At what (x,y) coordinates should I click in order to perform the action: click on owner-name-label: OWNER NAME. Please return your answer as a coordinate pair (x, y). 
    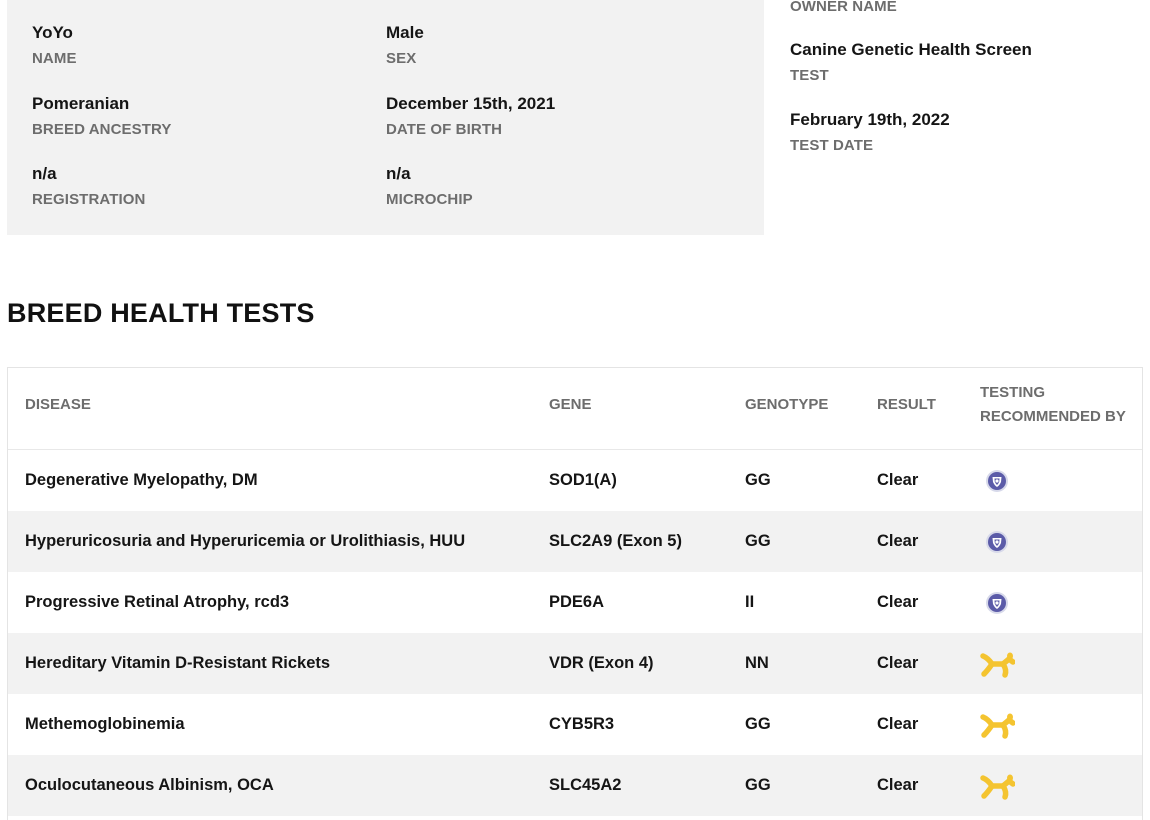
    Looking at the image, I should click on (843, 7).